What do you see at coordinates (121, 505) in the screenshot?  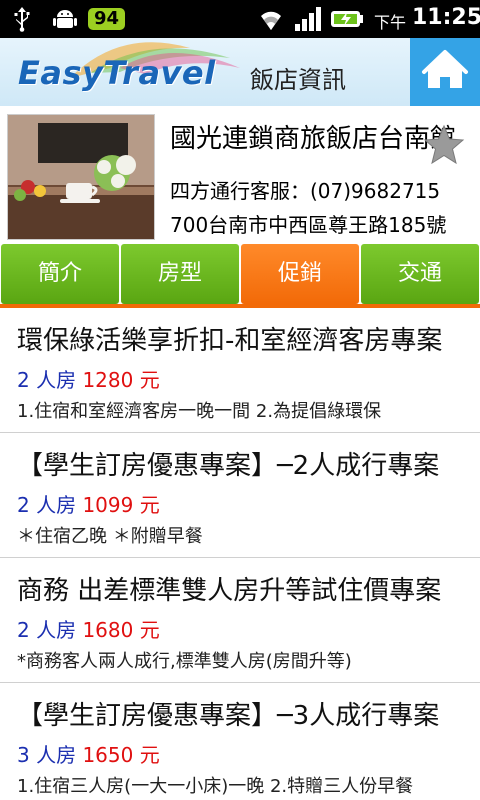 I see `price: 1099 元` at bounding box center [121, 505].